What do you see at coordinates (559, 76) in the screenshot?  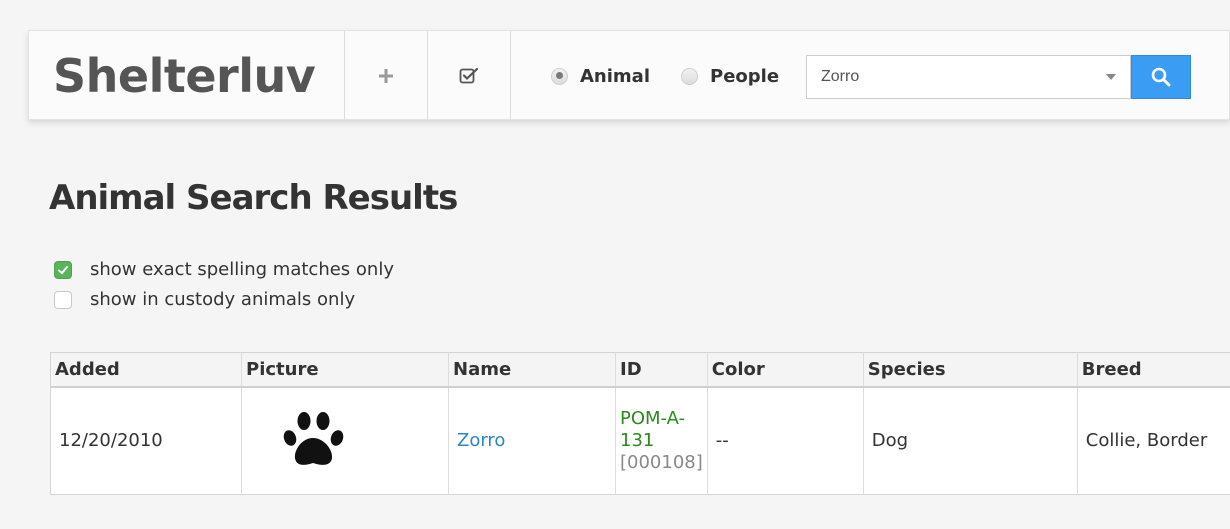 I see `radio-animal` at bounding box center [559, 76].